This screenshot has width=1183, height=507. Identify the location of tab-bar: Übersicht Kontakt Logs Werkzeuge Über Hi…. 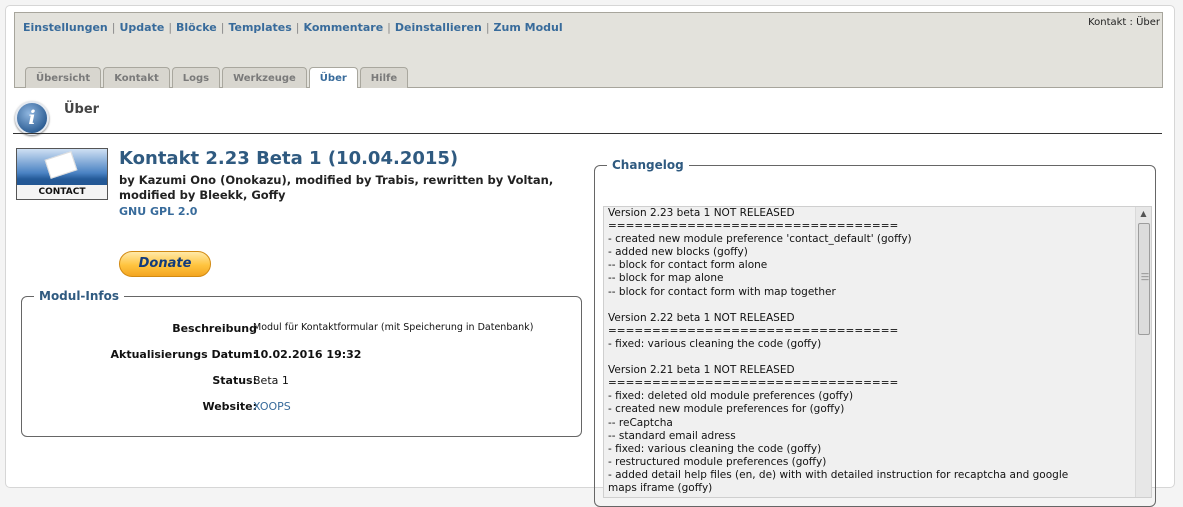
(217, 77).